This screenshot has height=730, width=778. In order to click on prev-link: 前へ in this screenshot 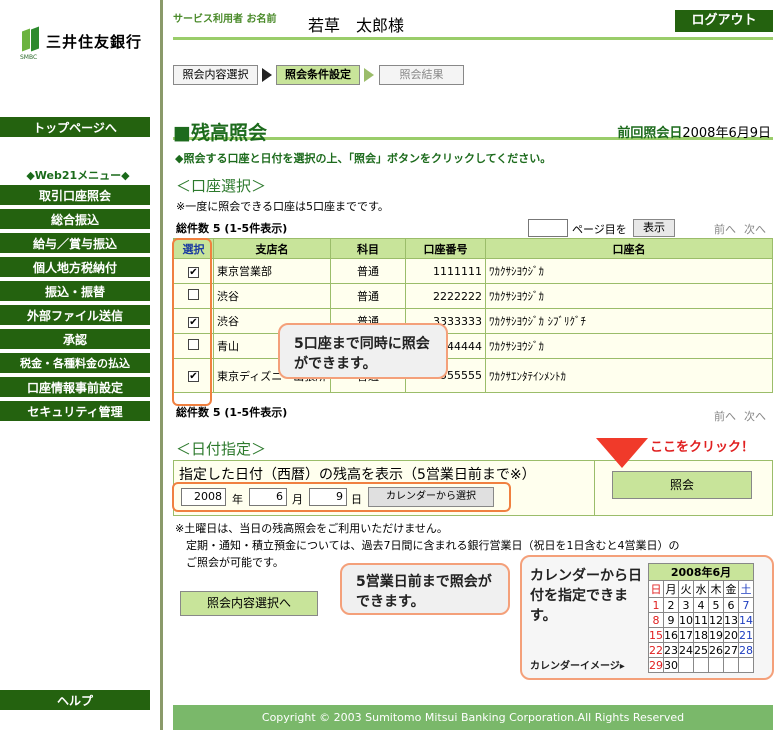, I will do `click(725, 229)`.